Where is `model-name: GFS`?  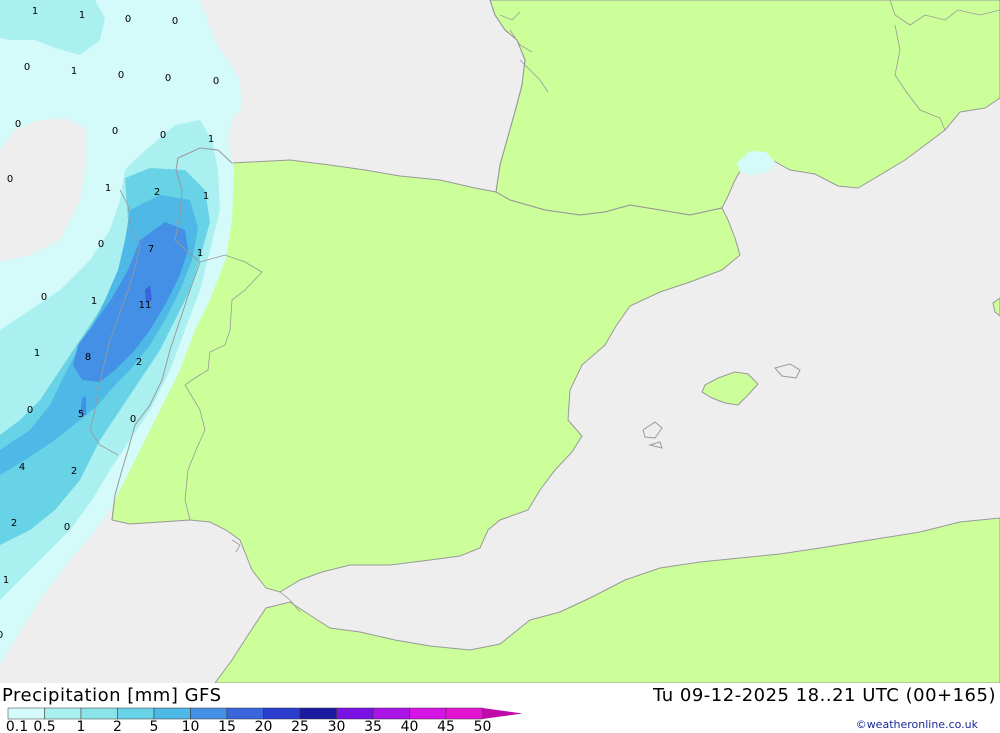
model-name: GFS is located at coordinates (203, 695).